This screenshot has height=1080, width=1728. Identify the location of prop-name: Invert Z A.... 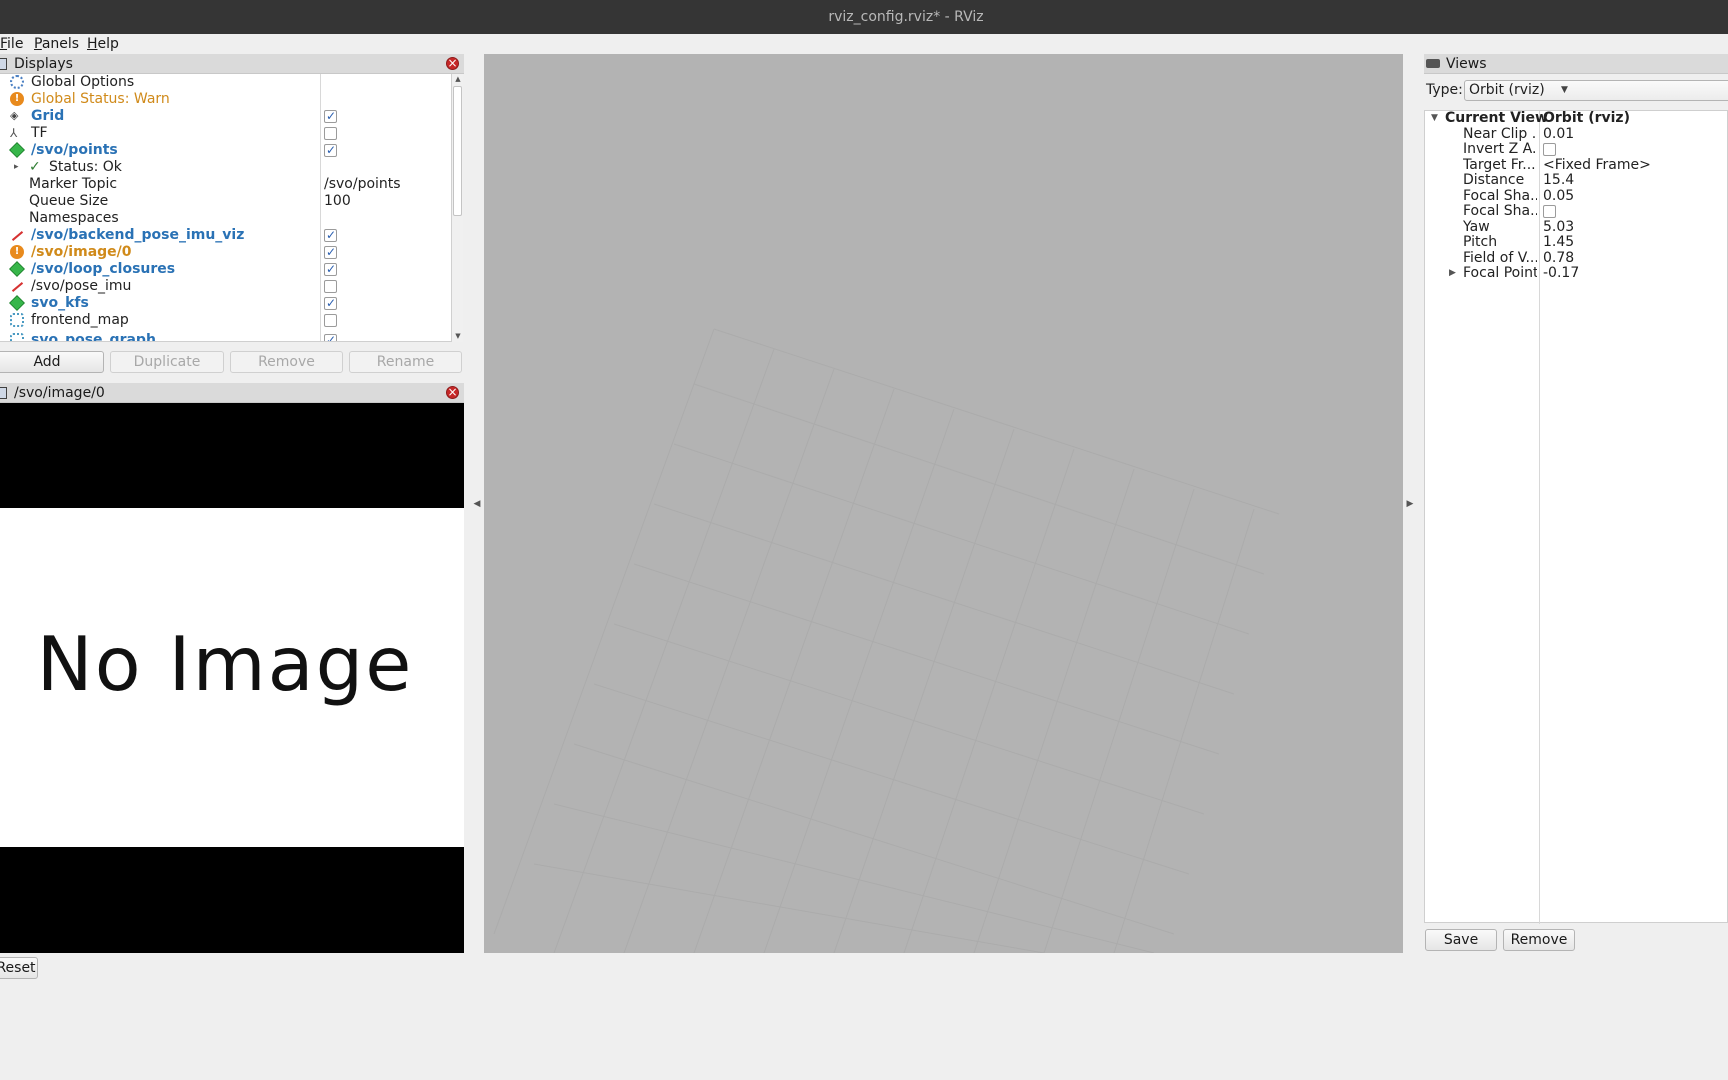
(1500, 149).